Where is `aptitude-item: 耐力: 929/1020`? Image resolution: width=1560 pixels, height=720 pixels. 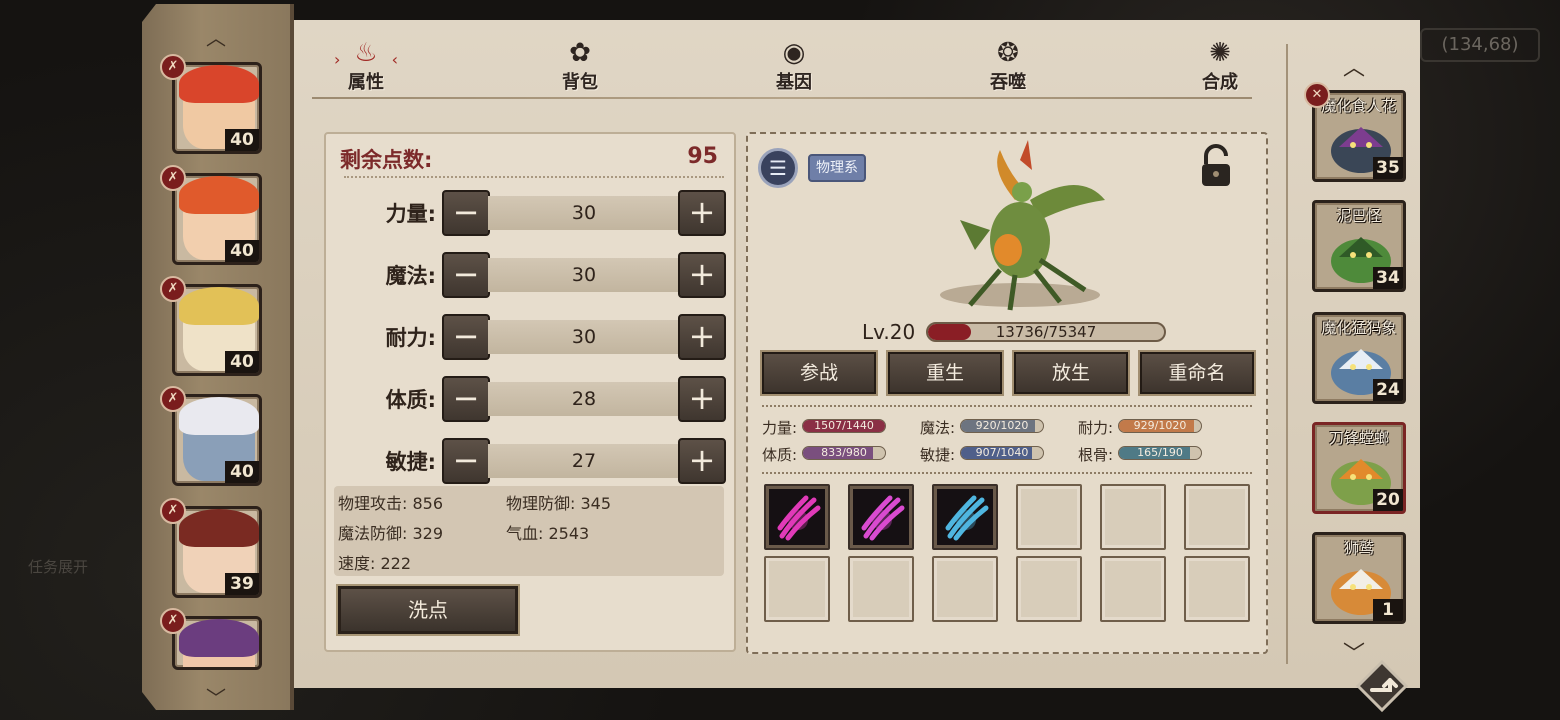
aptitude-item: 耐力: 929/1020 is located at coordinates (1143, 427).